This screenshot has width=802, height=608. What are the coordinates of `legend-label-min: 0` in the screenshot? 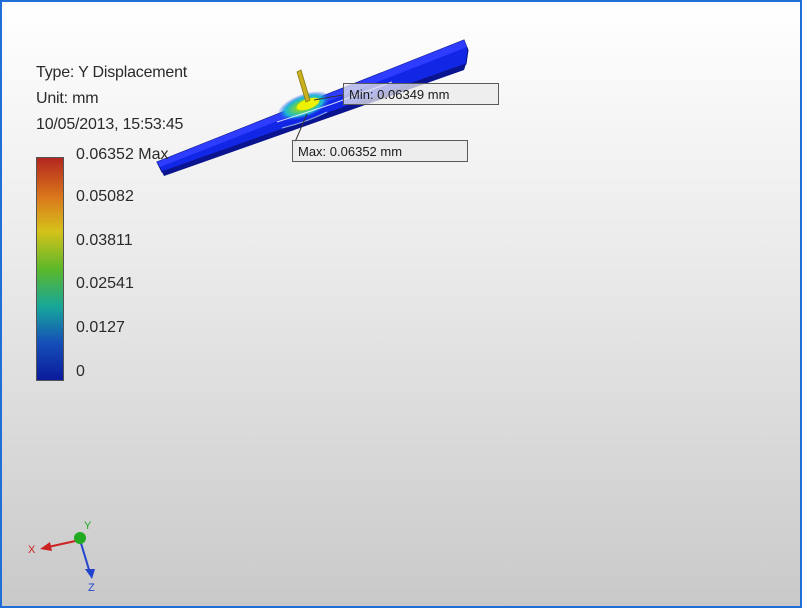 It's located at (80, 371).